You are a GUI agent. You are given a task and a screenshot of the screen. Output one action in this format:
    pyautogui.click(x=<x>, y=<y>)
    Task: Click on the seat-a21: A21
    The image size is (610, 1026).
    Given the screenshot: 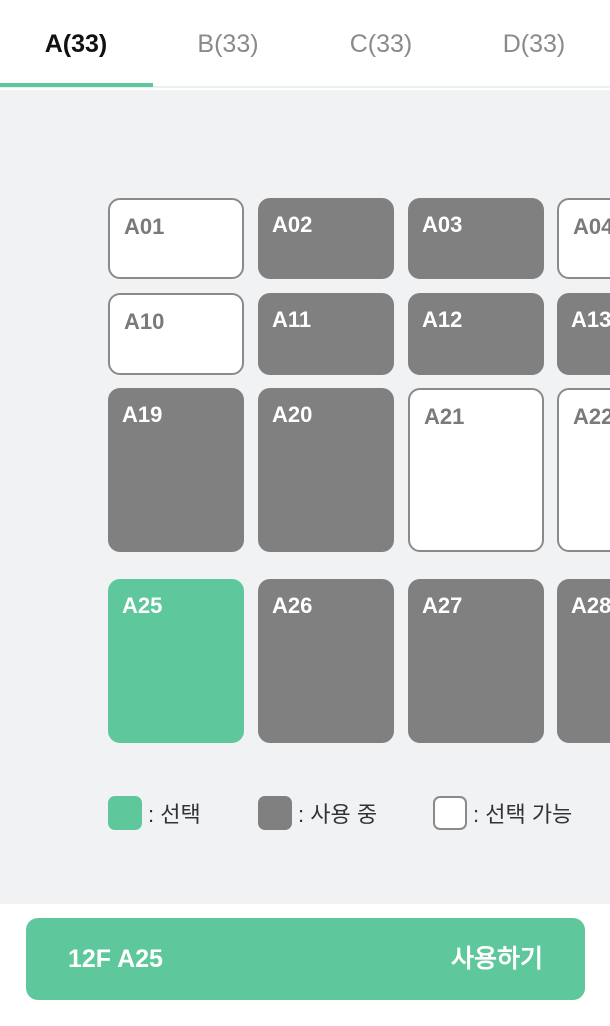 What is the action you would take?
    pyautogui.click(x=476, y=470)
    